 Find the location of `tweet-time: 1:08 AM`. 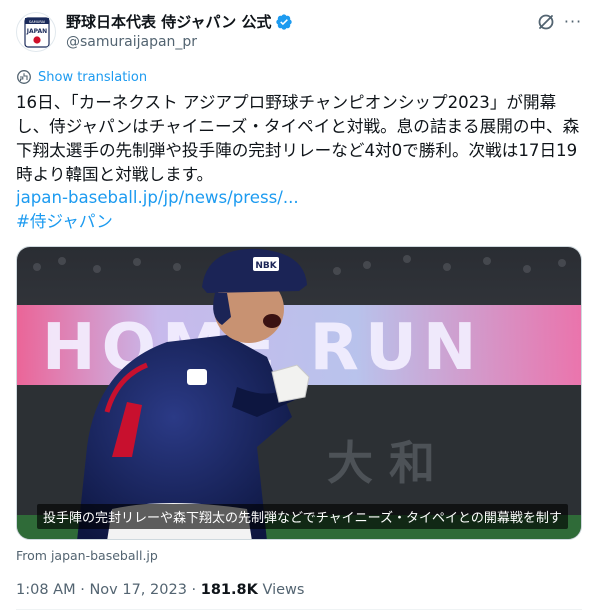

tweet-time: 1:08 AM is located at coordinates (46, 590).